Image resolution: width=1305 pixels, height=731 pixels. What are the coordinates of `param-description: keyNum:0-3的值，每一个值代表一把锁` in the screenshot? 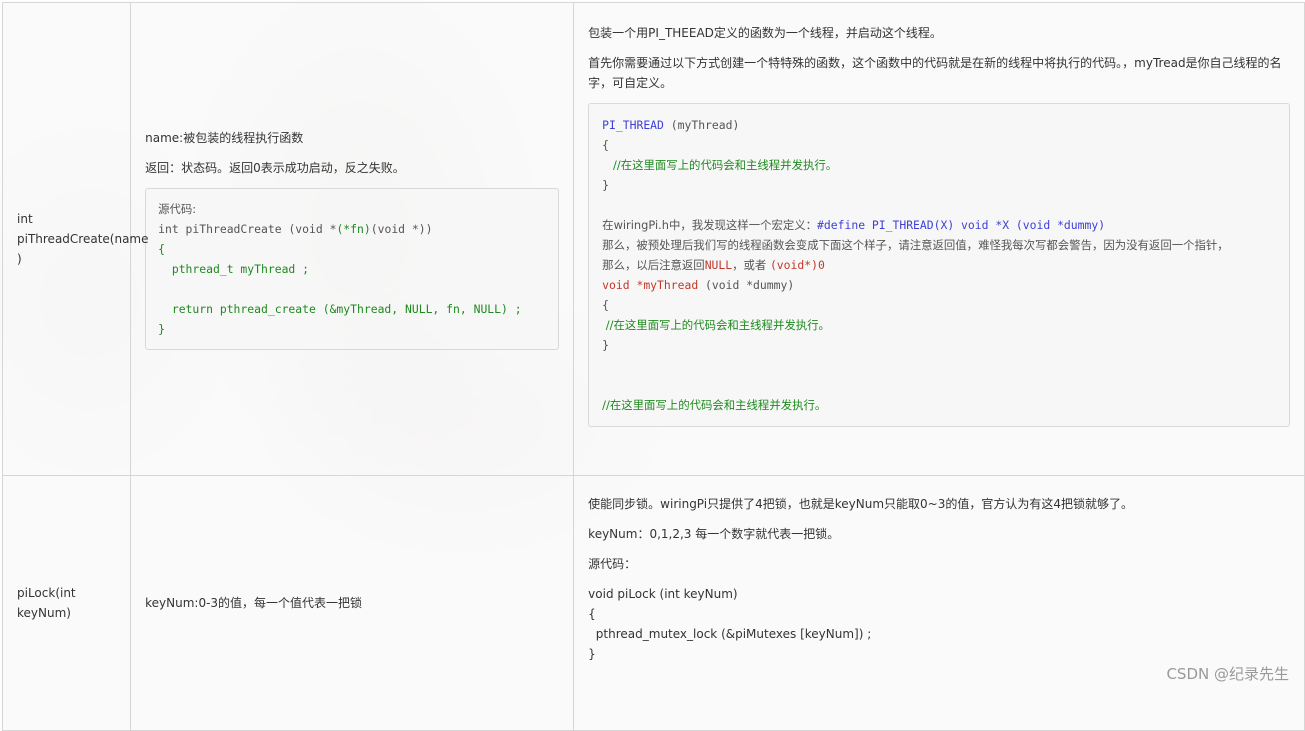 It's located at (254, 603).